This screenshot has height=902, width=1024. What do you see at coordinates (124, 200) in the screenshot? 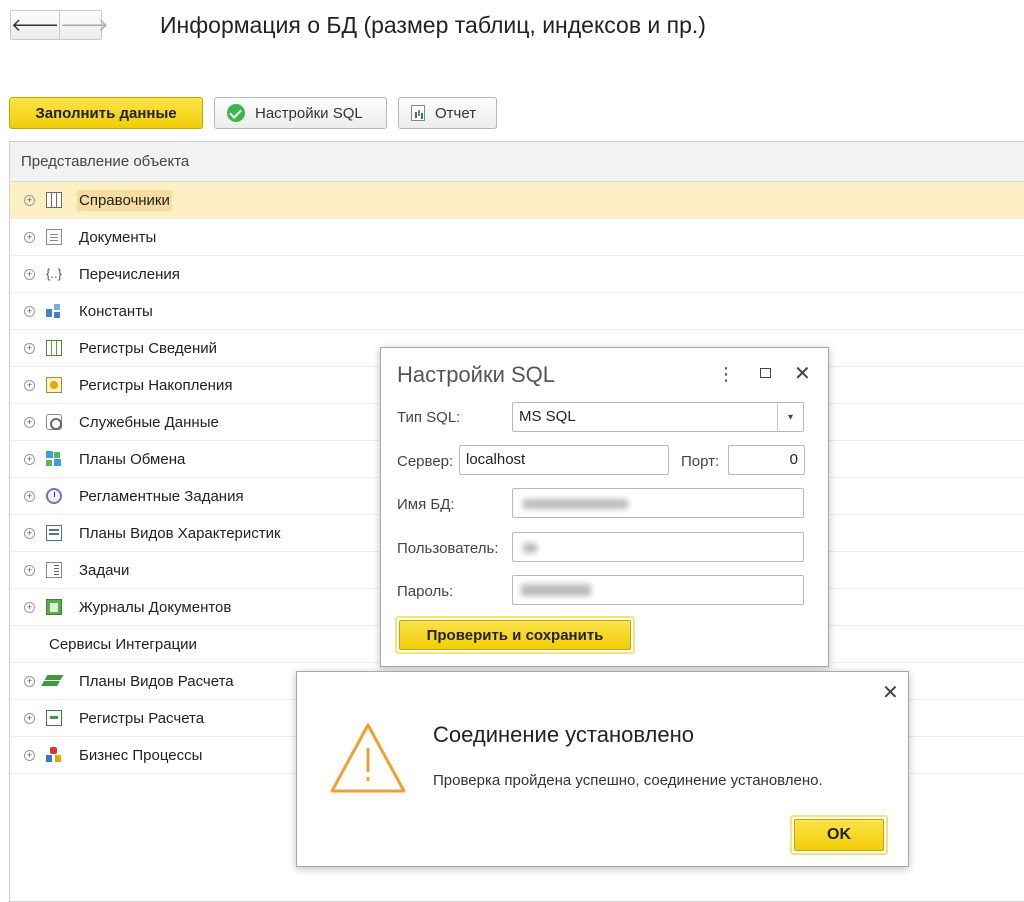
I see `tree-row-label: Справочники` at bounding box center [124, 200].